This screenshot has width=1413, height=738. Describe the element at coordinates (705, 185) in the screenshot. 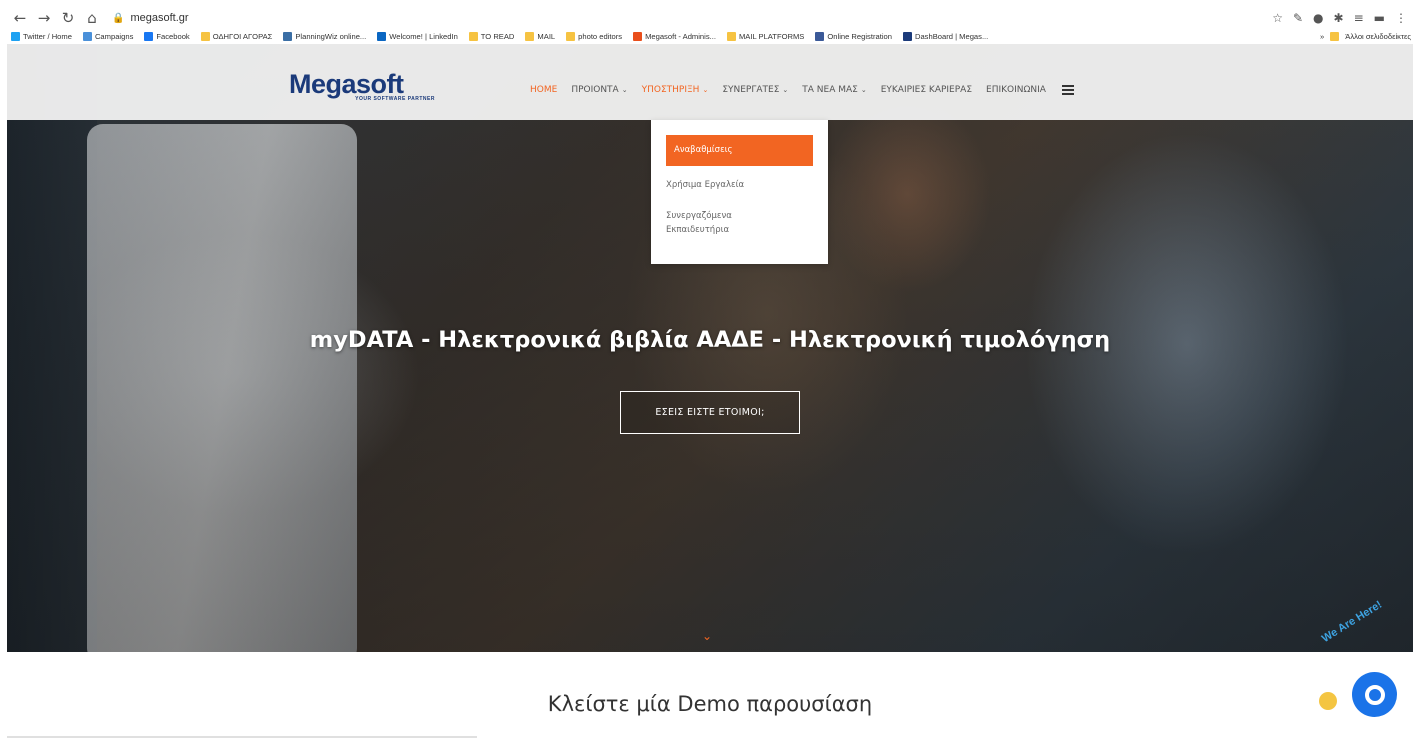

I see `dropdown-item-tools: Χρήσιμα Εργαλεία` at that location.